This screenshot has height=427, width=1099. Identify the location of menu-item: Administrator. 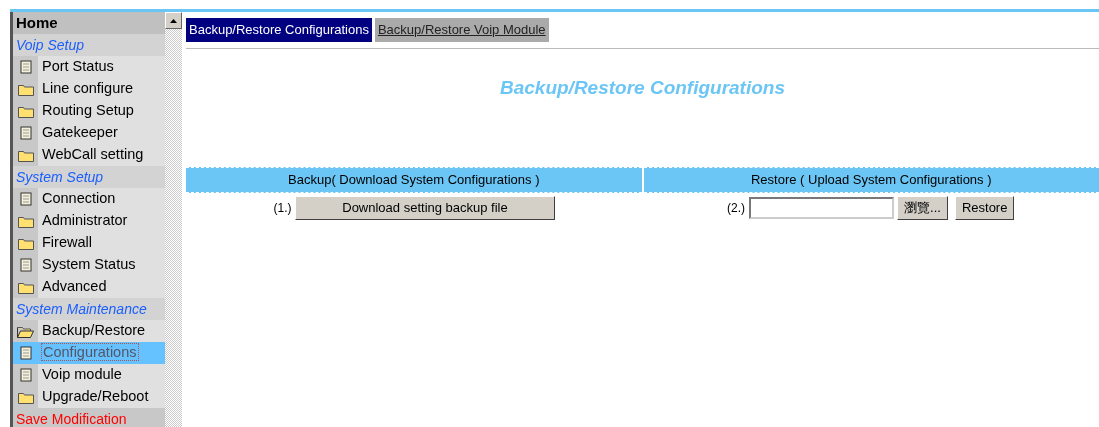
(83, 221).